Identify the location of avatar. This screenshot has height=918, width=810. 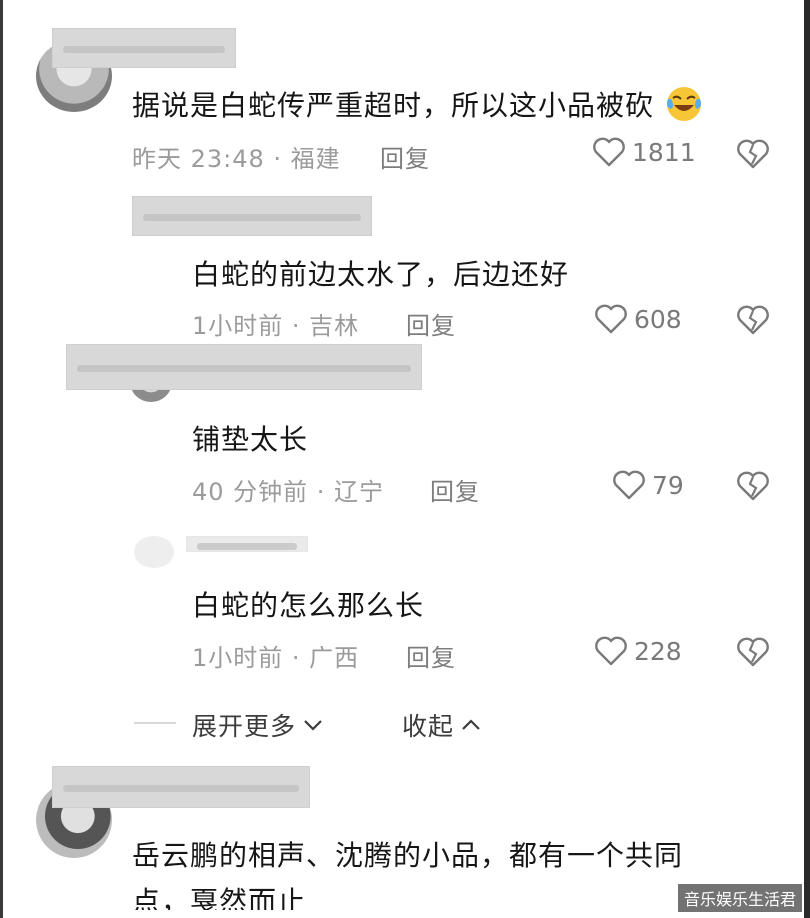
(154, 552).